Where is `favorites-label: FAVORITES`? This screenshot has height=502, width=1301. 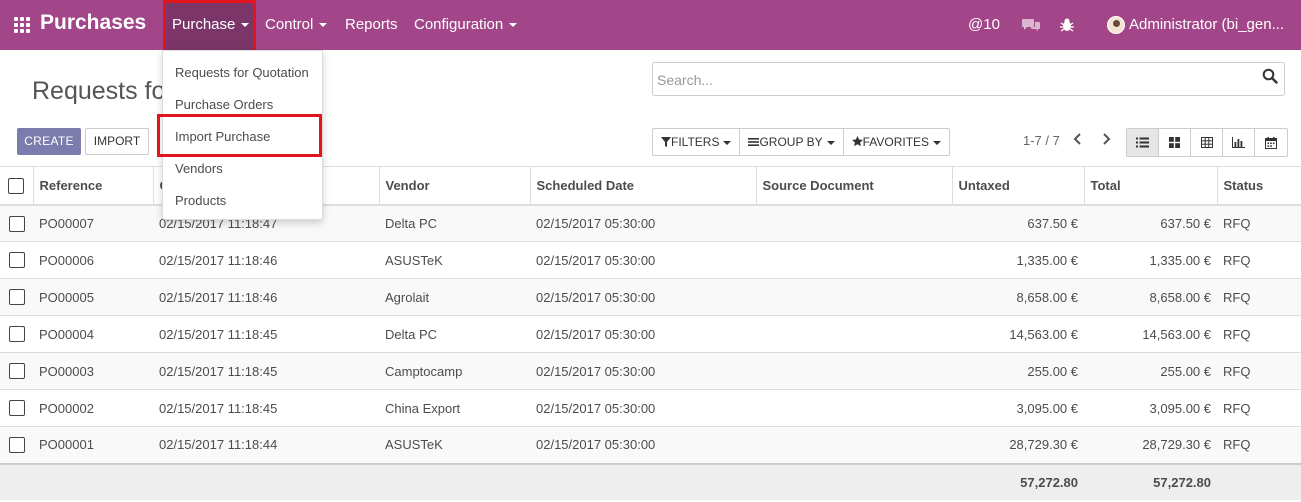 favorites-label: FAVORITES is located at coordinates (896, 142).